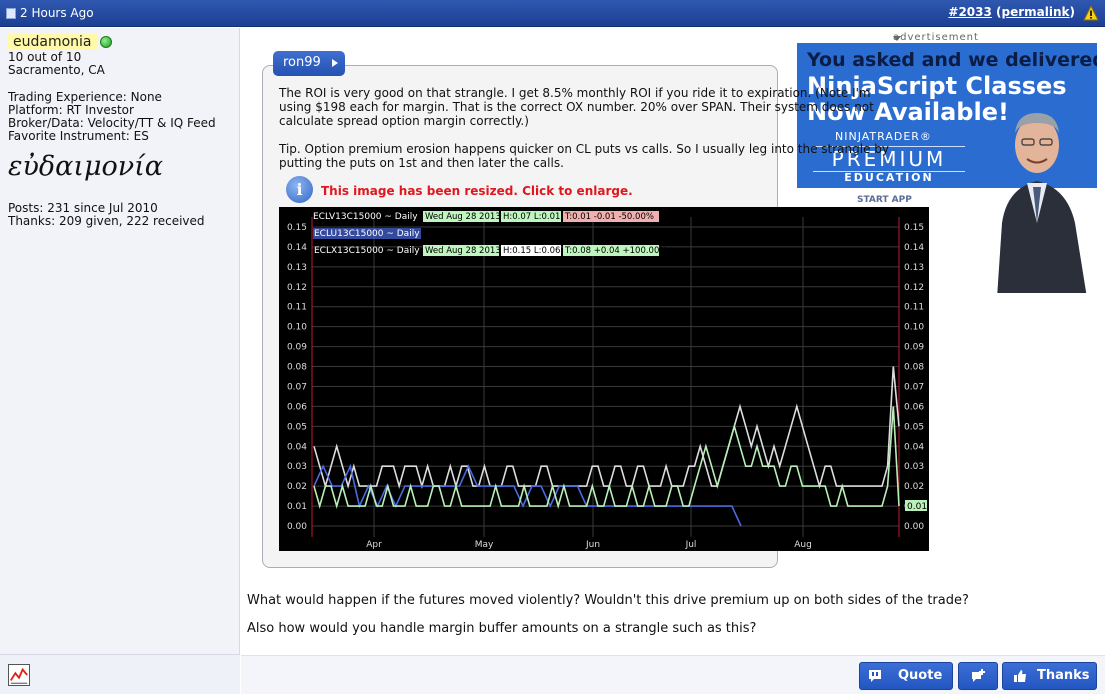 The image size is (1105, 694). What do you see at coordinates (875, 676) in the screenshot?
I see `quote-icon` at bounding box center [875, 676].